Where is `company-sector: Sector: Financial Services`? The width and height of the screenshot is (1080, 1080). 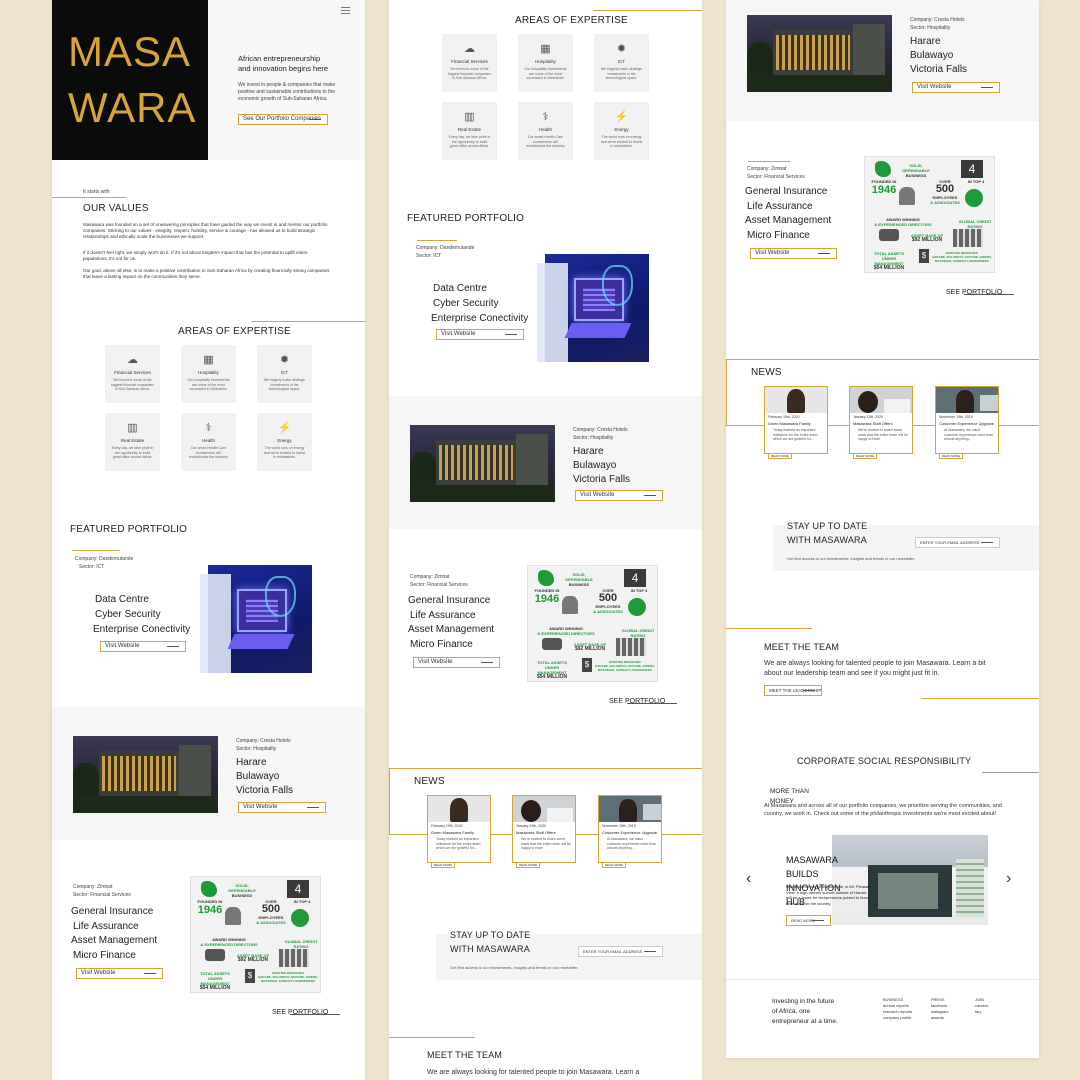 company-sector: Sector: Financial Services is located at coordinates (102, 895).